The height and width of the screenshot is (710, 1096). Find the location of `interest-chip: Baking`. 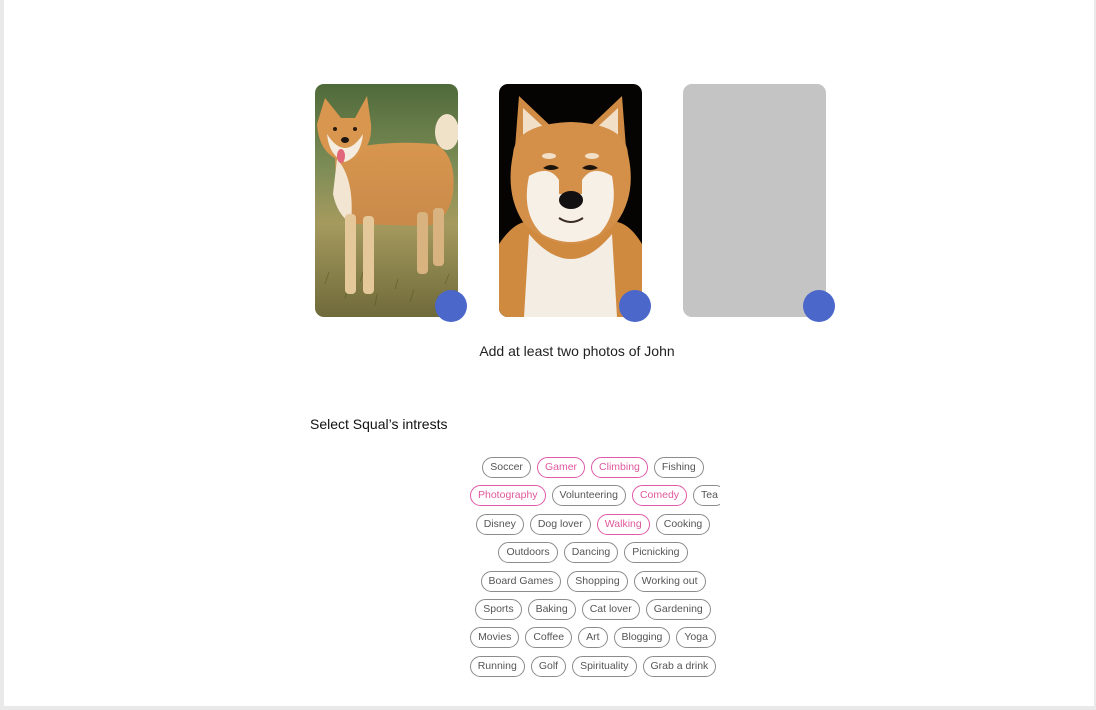

interest-chip: Baking is located at coordinates (551, 609).